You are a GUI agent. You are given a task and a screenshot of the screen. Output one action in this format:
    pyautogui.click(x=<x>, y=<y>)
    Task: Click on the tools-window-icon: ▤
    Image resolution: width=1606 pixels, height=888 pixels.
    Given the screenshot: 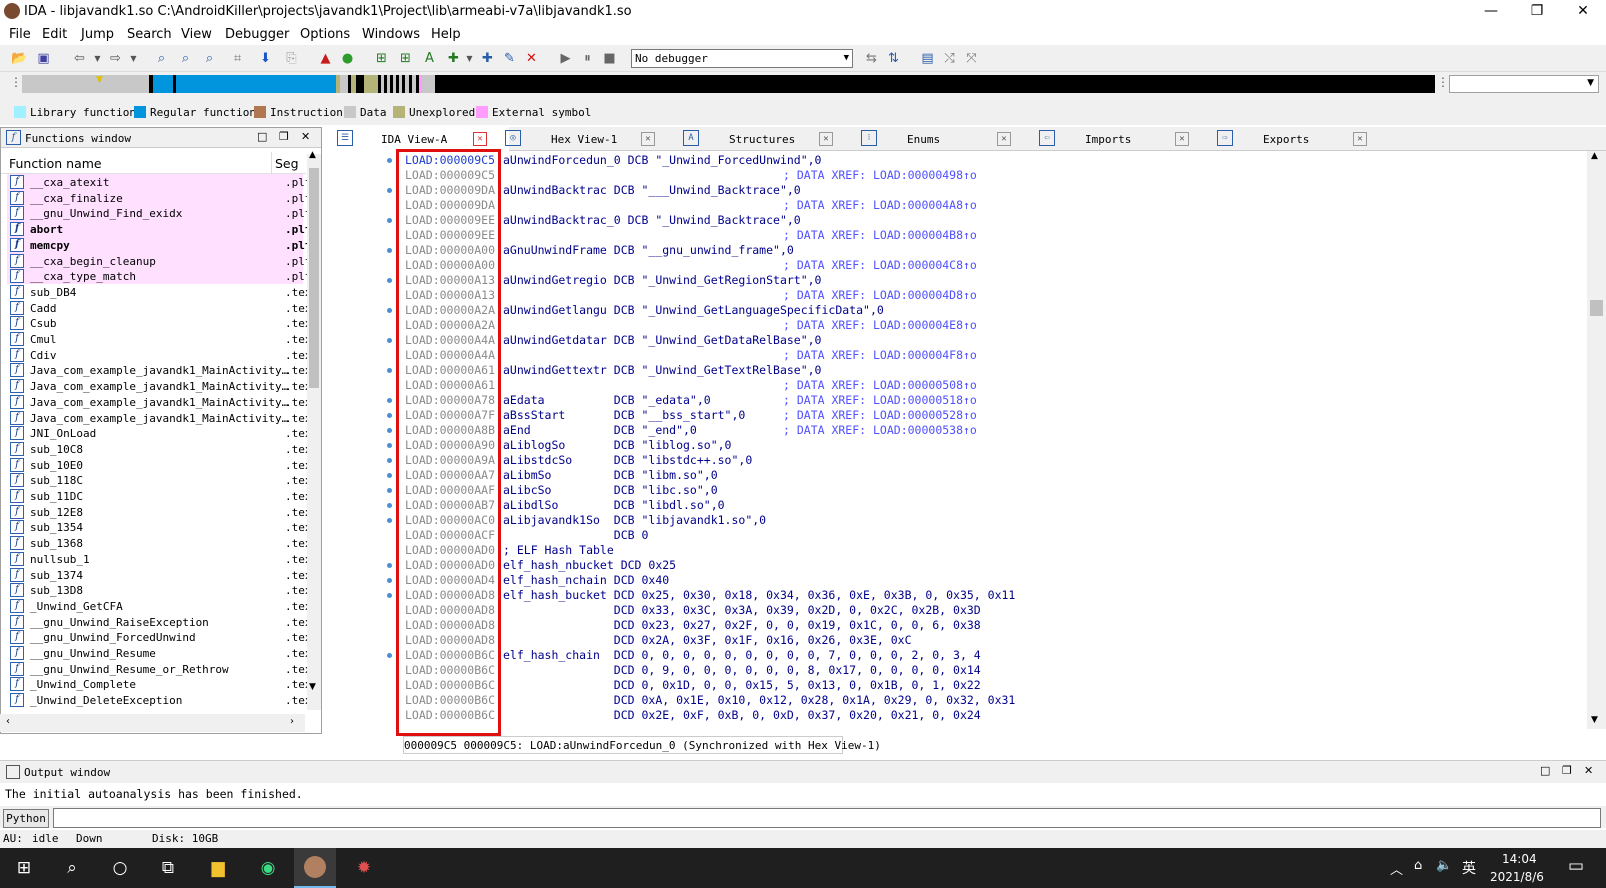 What is the action you would take?
    pyautogui.click(x=927, y=58)
    